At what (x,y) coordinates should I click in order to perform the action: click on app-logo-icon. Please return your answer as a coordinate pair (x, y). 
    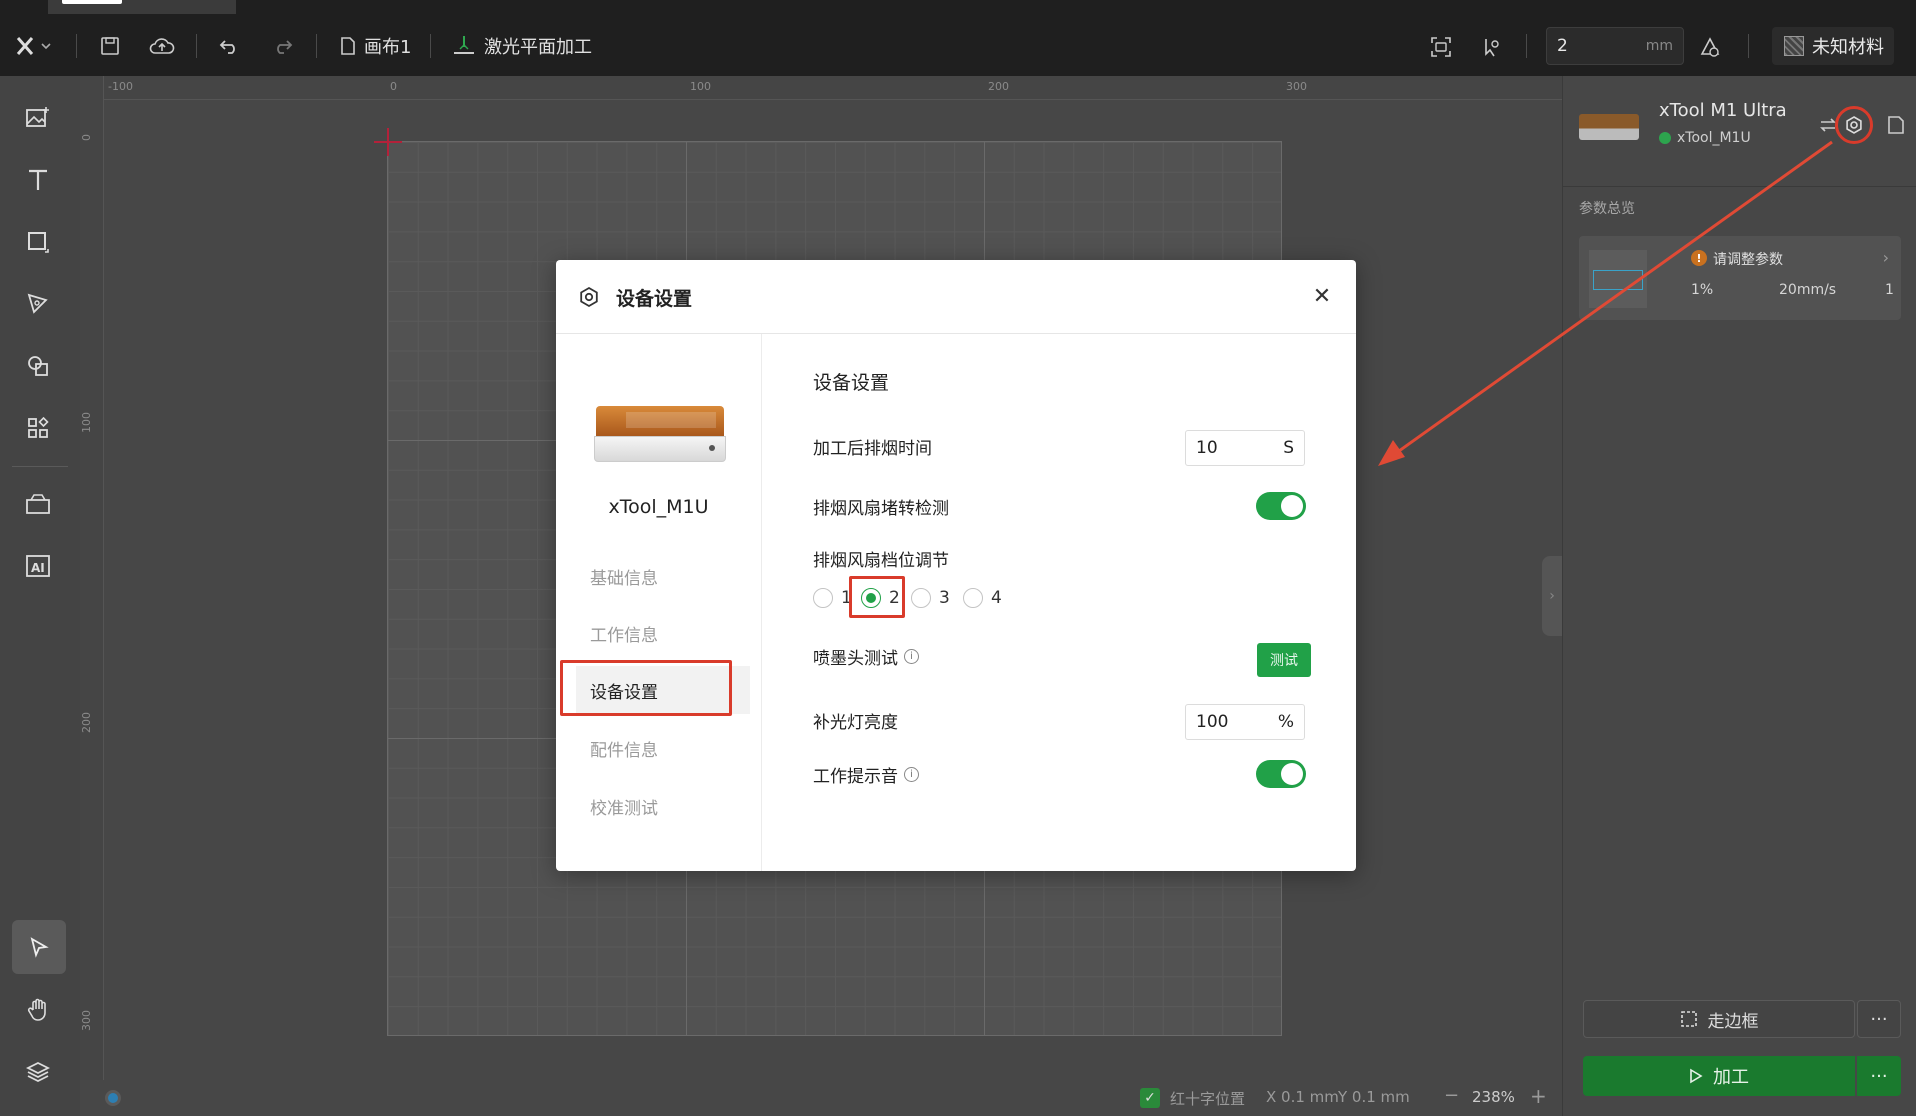
    Looking at the image, I should click on (33, 46).